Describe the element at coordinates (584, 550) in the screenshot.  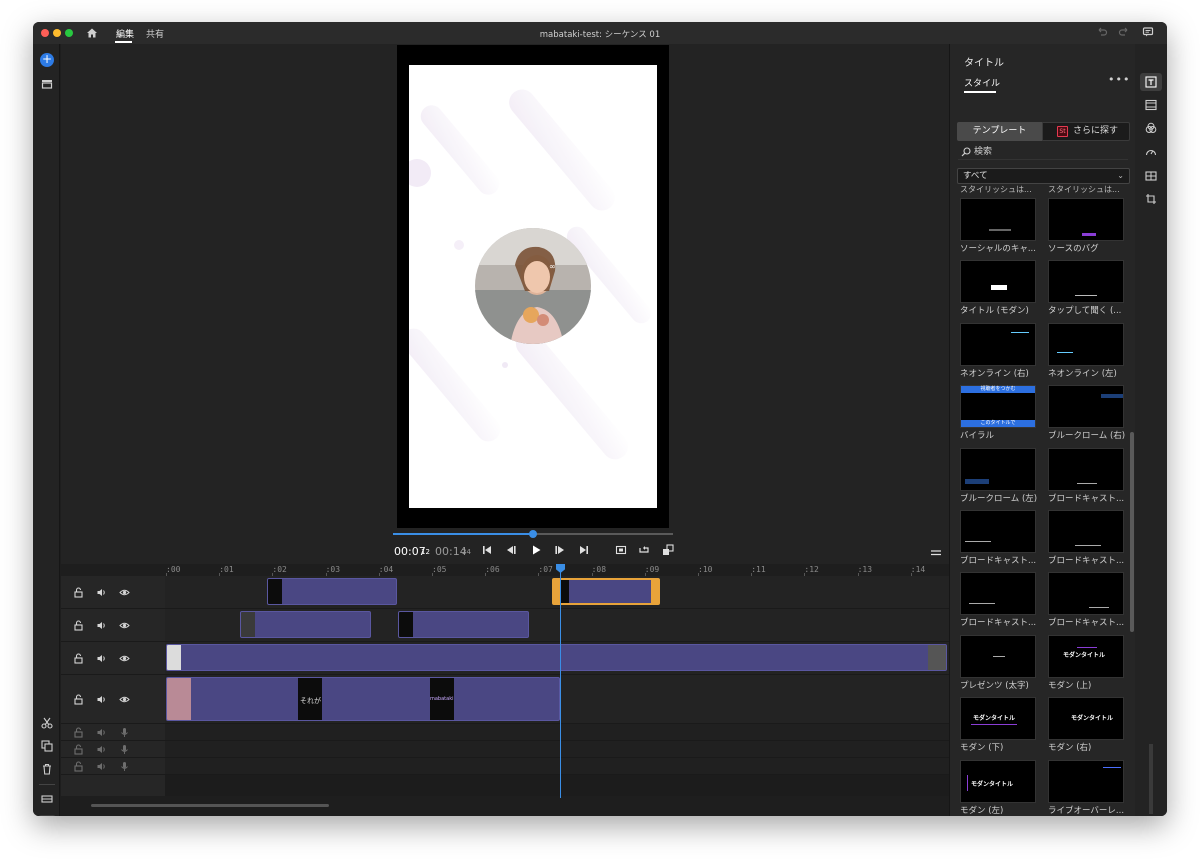
I see `go-end-icon` at that location.